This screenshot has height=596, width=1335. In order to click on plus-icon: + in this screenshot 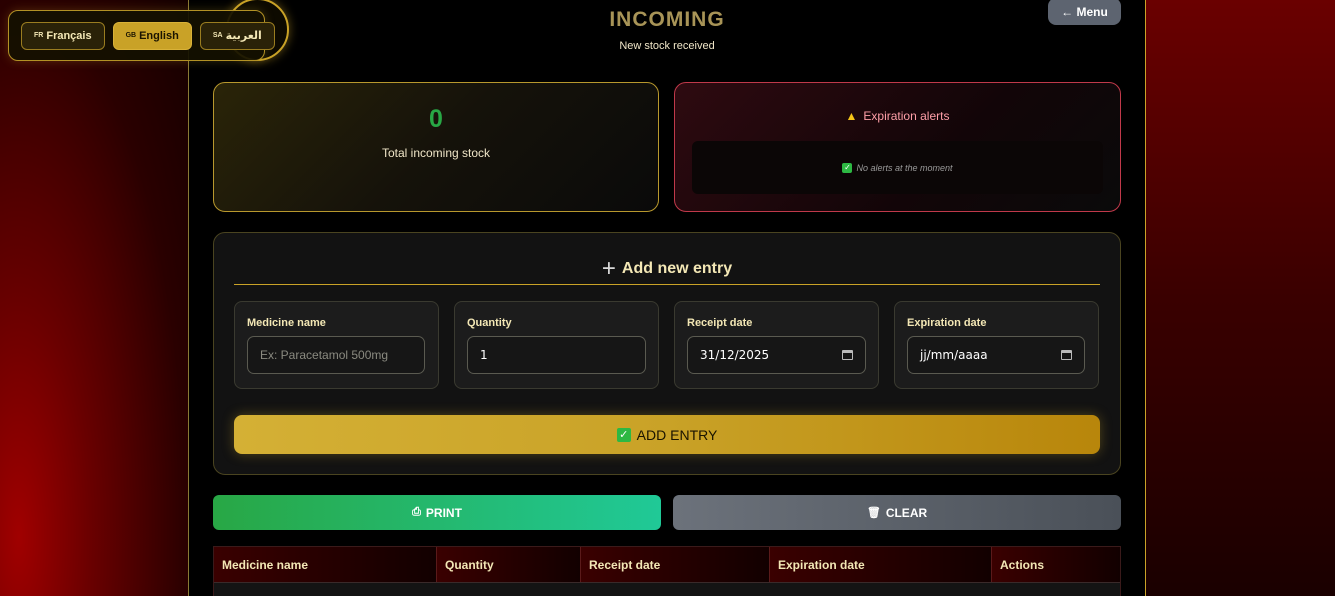, I will do `click(608, 268)`.